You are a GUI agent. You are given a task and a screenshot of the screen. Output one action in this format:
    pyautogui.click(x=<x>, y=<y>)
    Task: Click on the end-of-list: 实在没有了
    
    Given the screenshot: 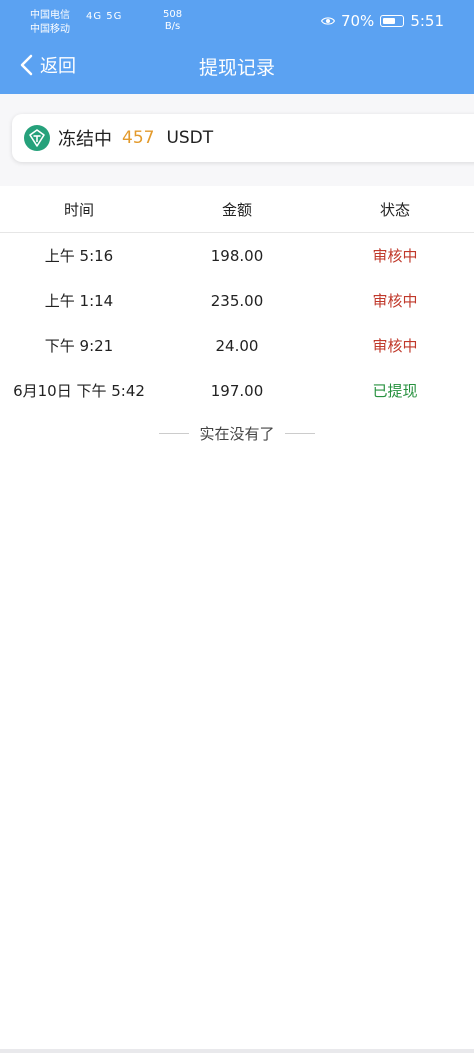 What is the action you would take?
    pyautogui.click(x=237, y=433)
    